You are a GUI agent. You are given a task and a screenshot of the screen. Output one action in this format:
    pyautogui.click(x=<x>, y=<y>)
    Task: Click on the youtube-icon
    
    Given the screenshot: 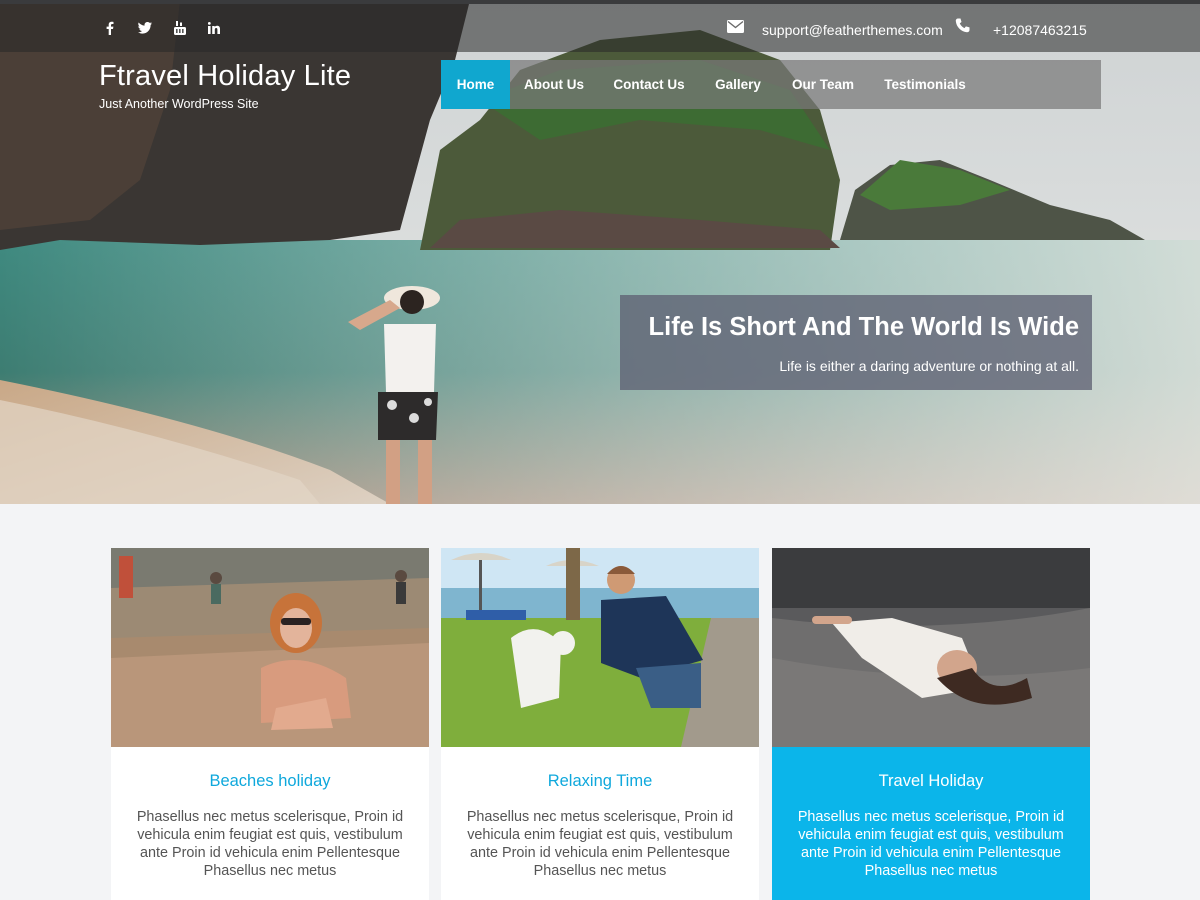 What is the action you would take?
    pyautogui.click(x=180, y=28)
    